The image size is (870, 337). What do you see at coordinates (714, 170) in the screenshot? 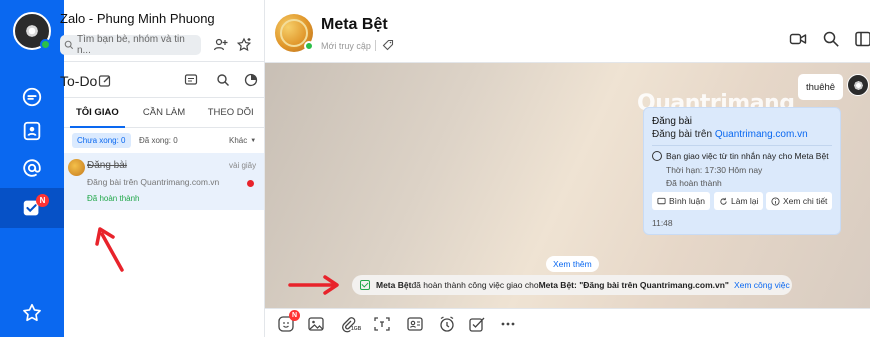
I see `task-due: Thời hạn: 17:30 Hôm nay` at bounding box center [714, 170].